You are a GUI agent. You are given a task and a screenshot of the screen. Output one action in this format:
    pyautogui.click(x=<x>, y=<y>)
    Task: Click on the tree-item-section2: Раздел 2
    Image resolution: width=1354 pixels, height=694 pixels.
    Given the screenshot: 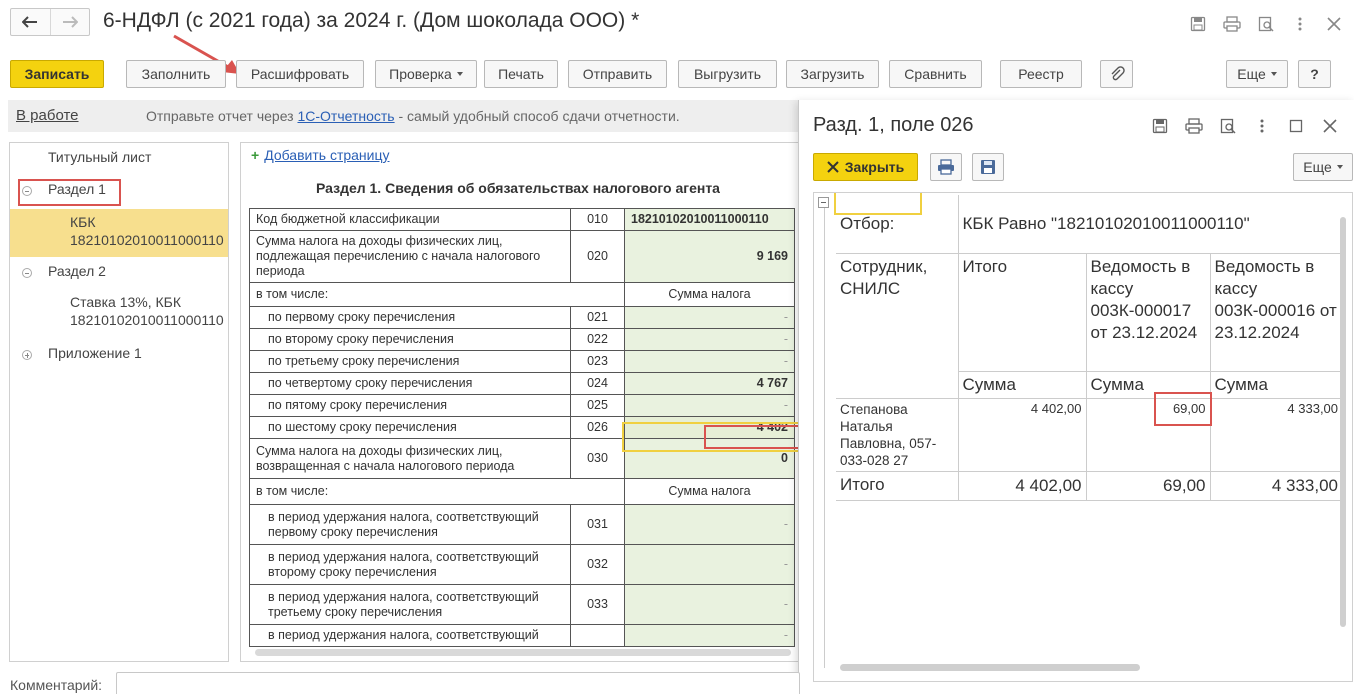 What is the action you would take?
    pyautogui.click(x=119, y=275)
    